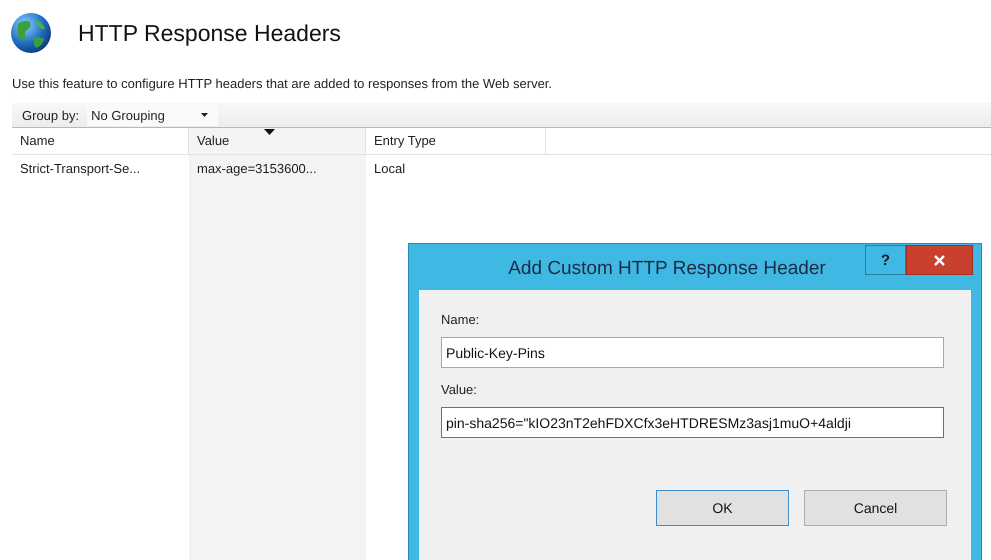 The height and width of the screenshot is (560, 991). I want to click on close-button, so click(939, 260).